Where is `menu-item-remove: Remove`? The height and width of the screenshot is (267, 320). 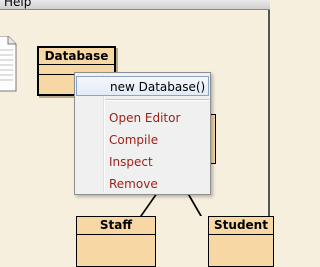
menu-item-remove: Remove is located at coordinates (142, 184).